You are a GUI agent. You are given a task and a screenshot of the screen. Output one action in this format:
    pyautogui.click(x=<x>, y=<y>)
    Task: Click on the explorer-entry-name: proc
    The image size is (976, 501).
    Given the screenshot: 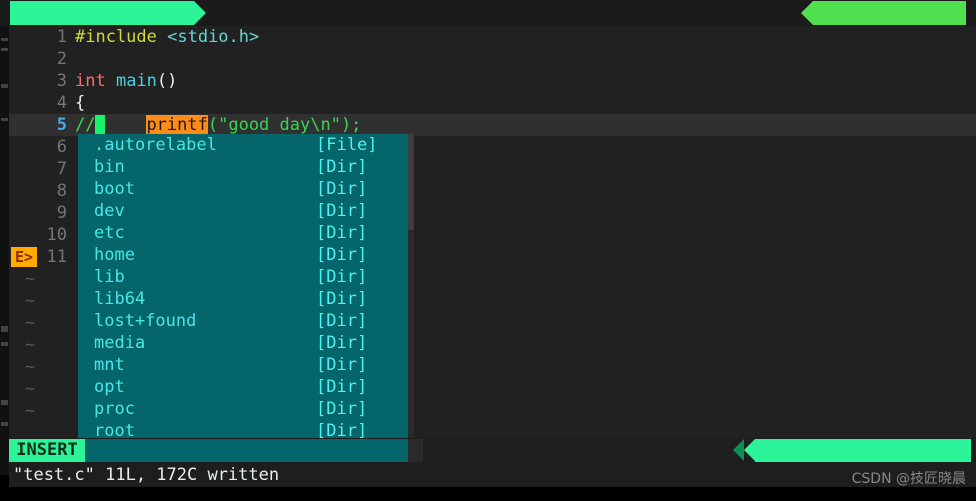 What is the action you would take?
    pyautogui.click(x=114, y=409)
    